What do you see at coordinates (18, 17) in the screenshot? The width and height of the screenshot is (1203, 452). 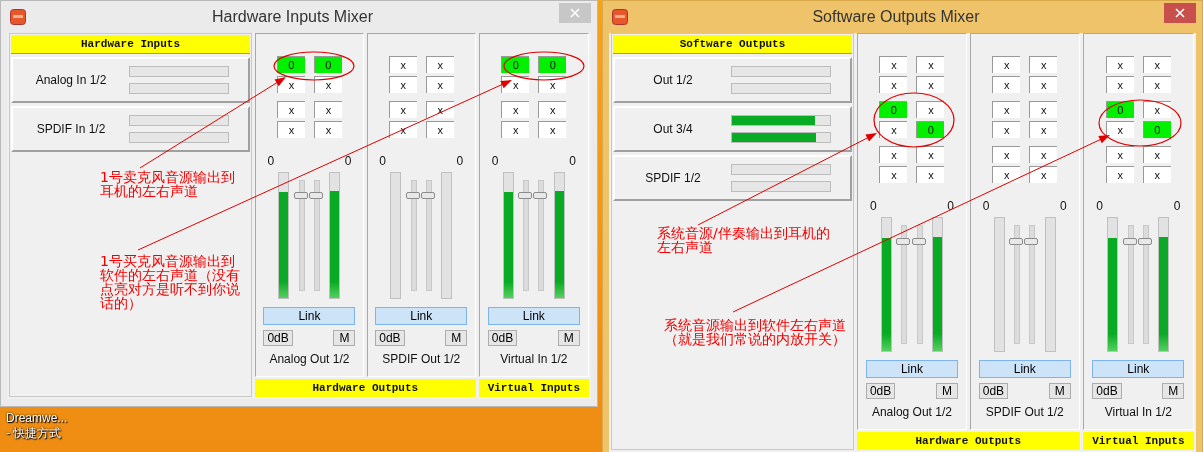 I see `app-icon` at bounding box center [18, 17].